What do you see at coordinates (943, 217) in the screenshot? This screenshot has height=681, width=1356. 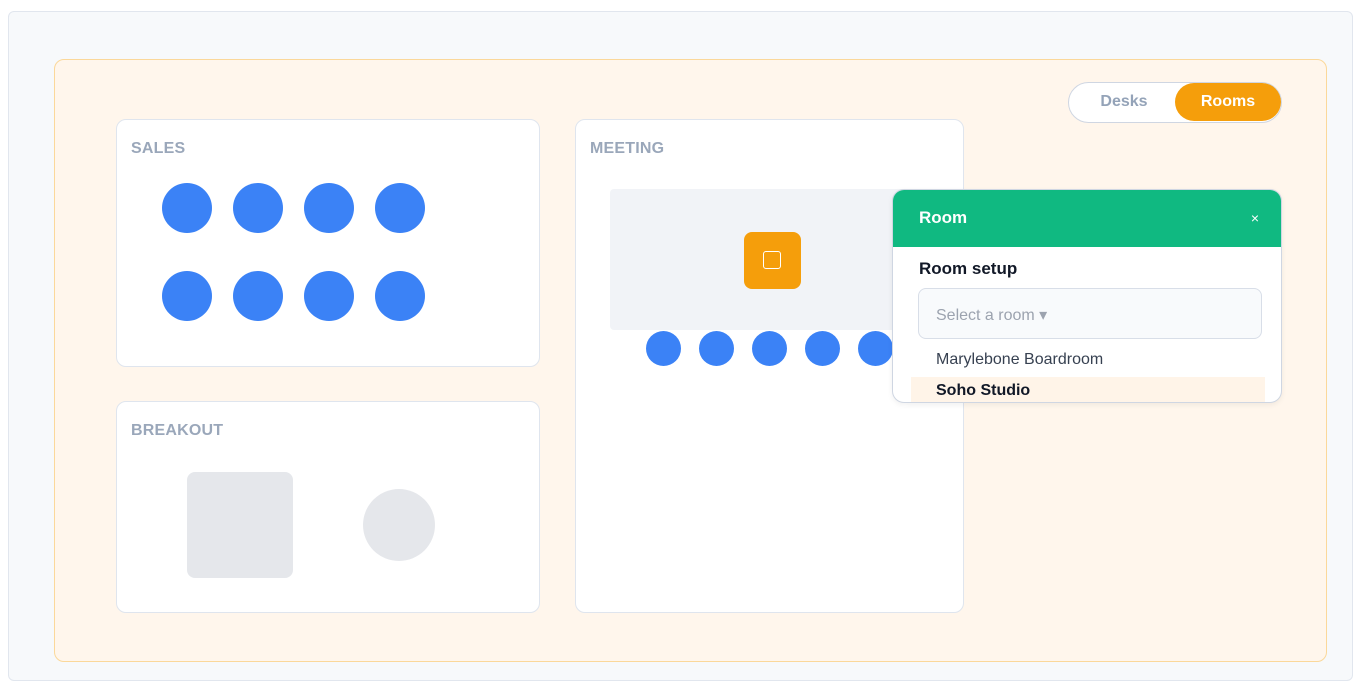 I see `popup-title: Room` at bounding box center [943, 217].